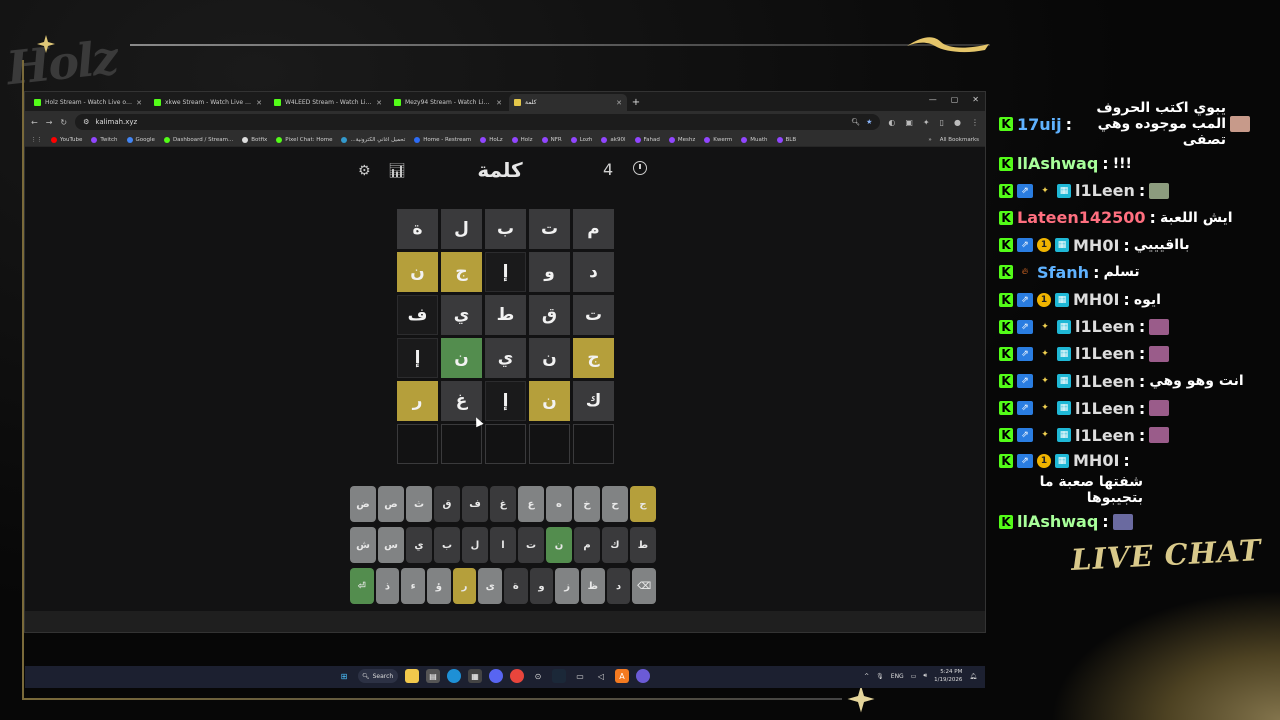 The image size is (1280, 720). Describe the element at coordinates (643, 504) in the screenshot. I see `key: ج` at that location.